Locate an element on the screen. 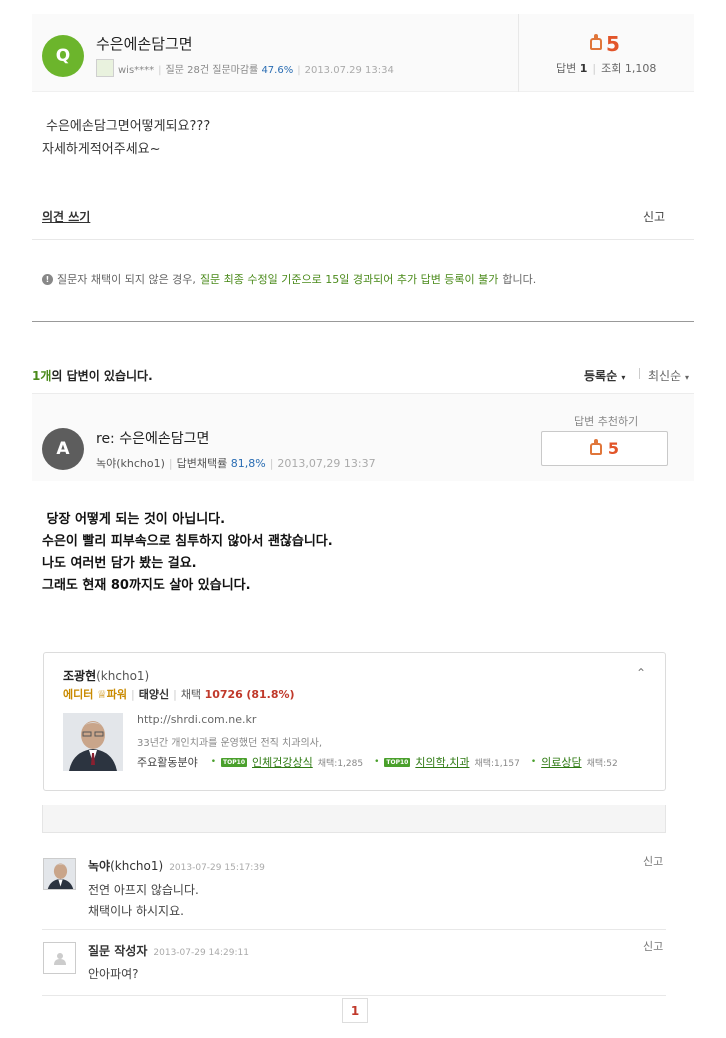  comment-text: 채택이나 하시지요. is located at coordinates (136, 911).